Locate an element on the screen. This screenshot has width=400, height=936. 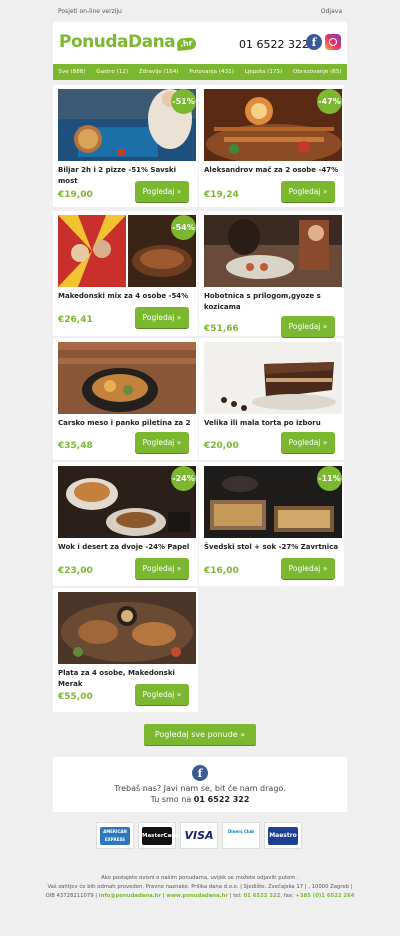
amex-icon: AMERICAN EXPRESS is located at coordinates (115, 835).